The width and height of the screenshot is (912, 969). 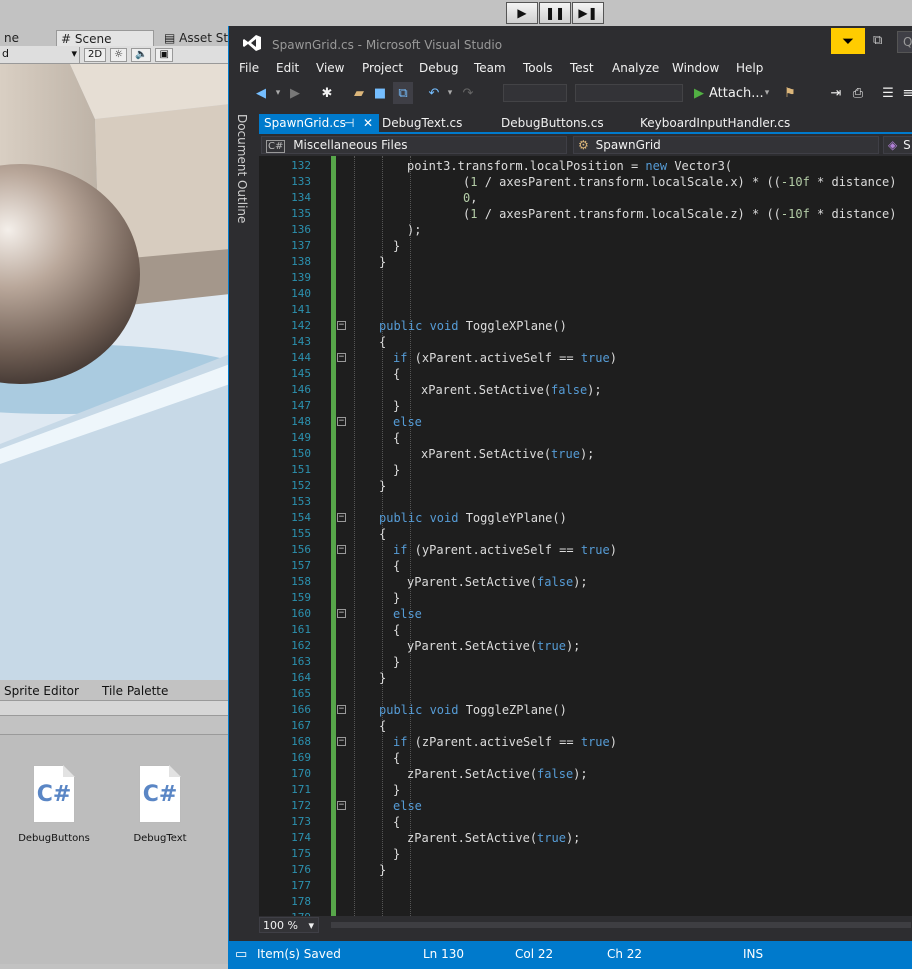 What do you see at coordinates (95, 54) in the screenshot?
I see `2d-toggle: 2D` at bounding box center [95, 54].